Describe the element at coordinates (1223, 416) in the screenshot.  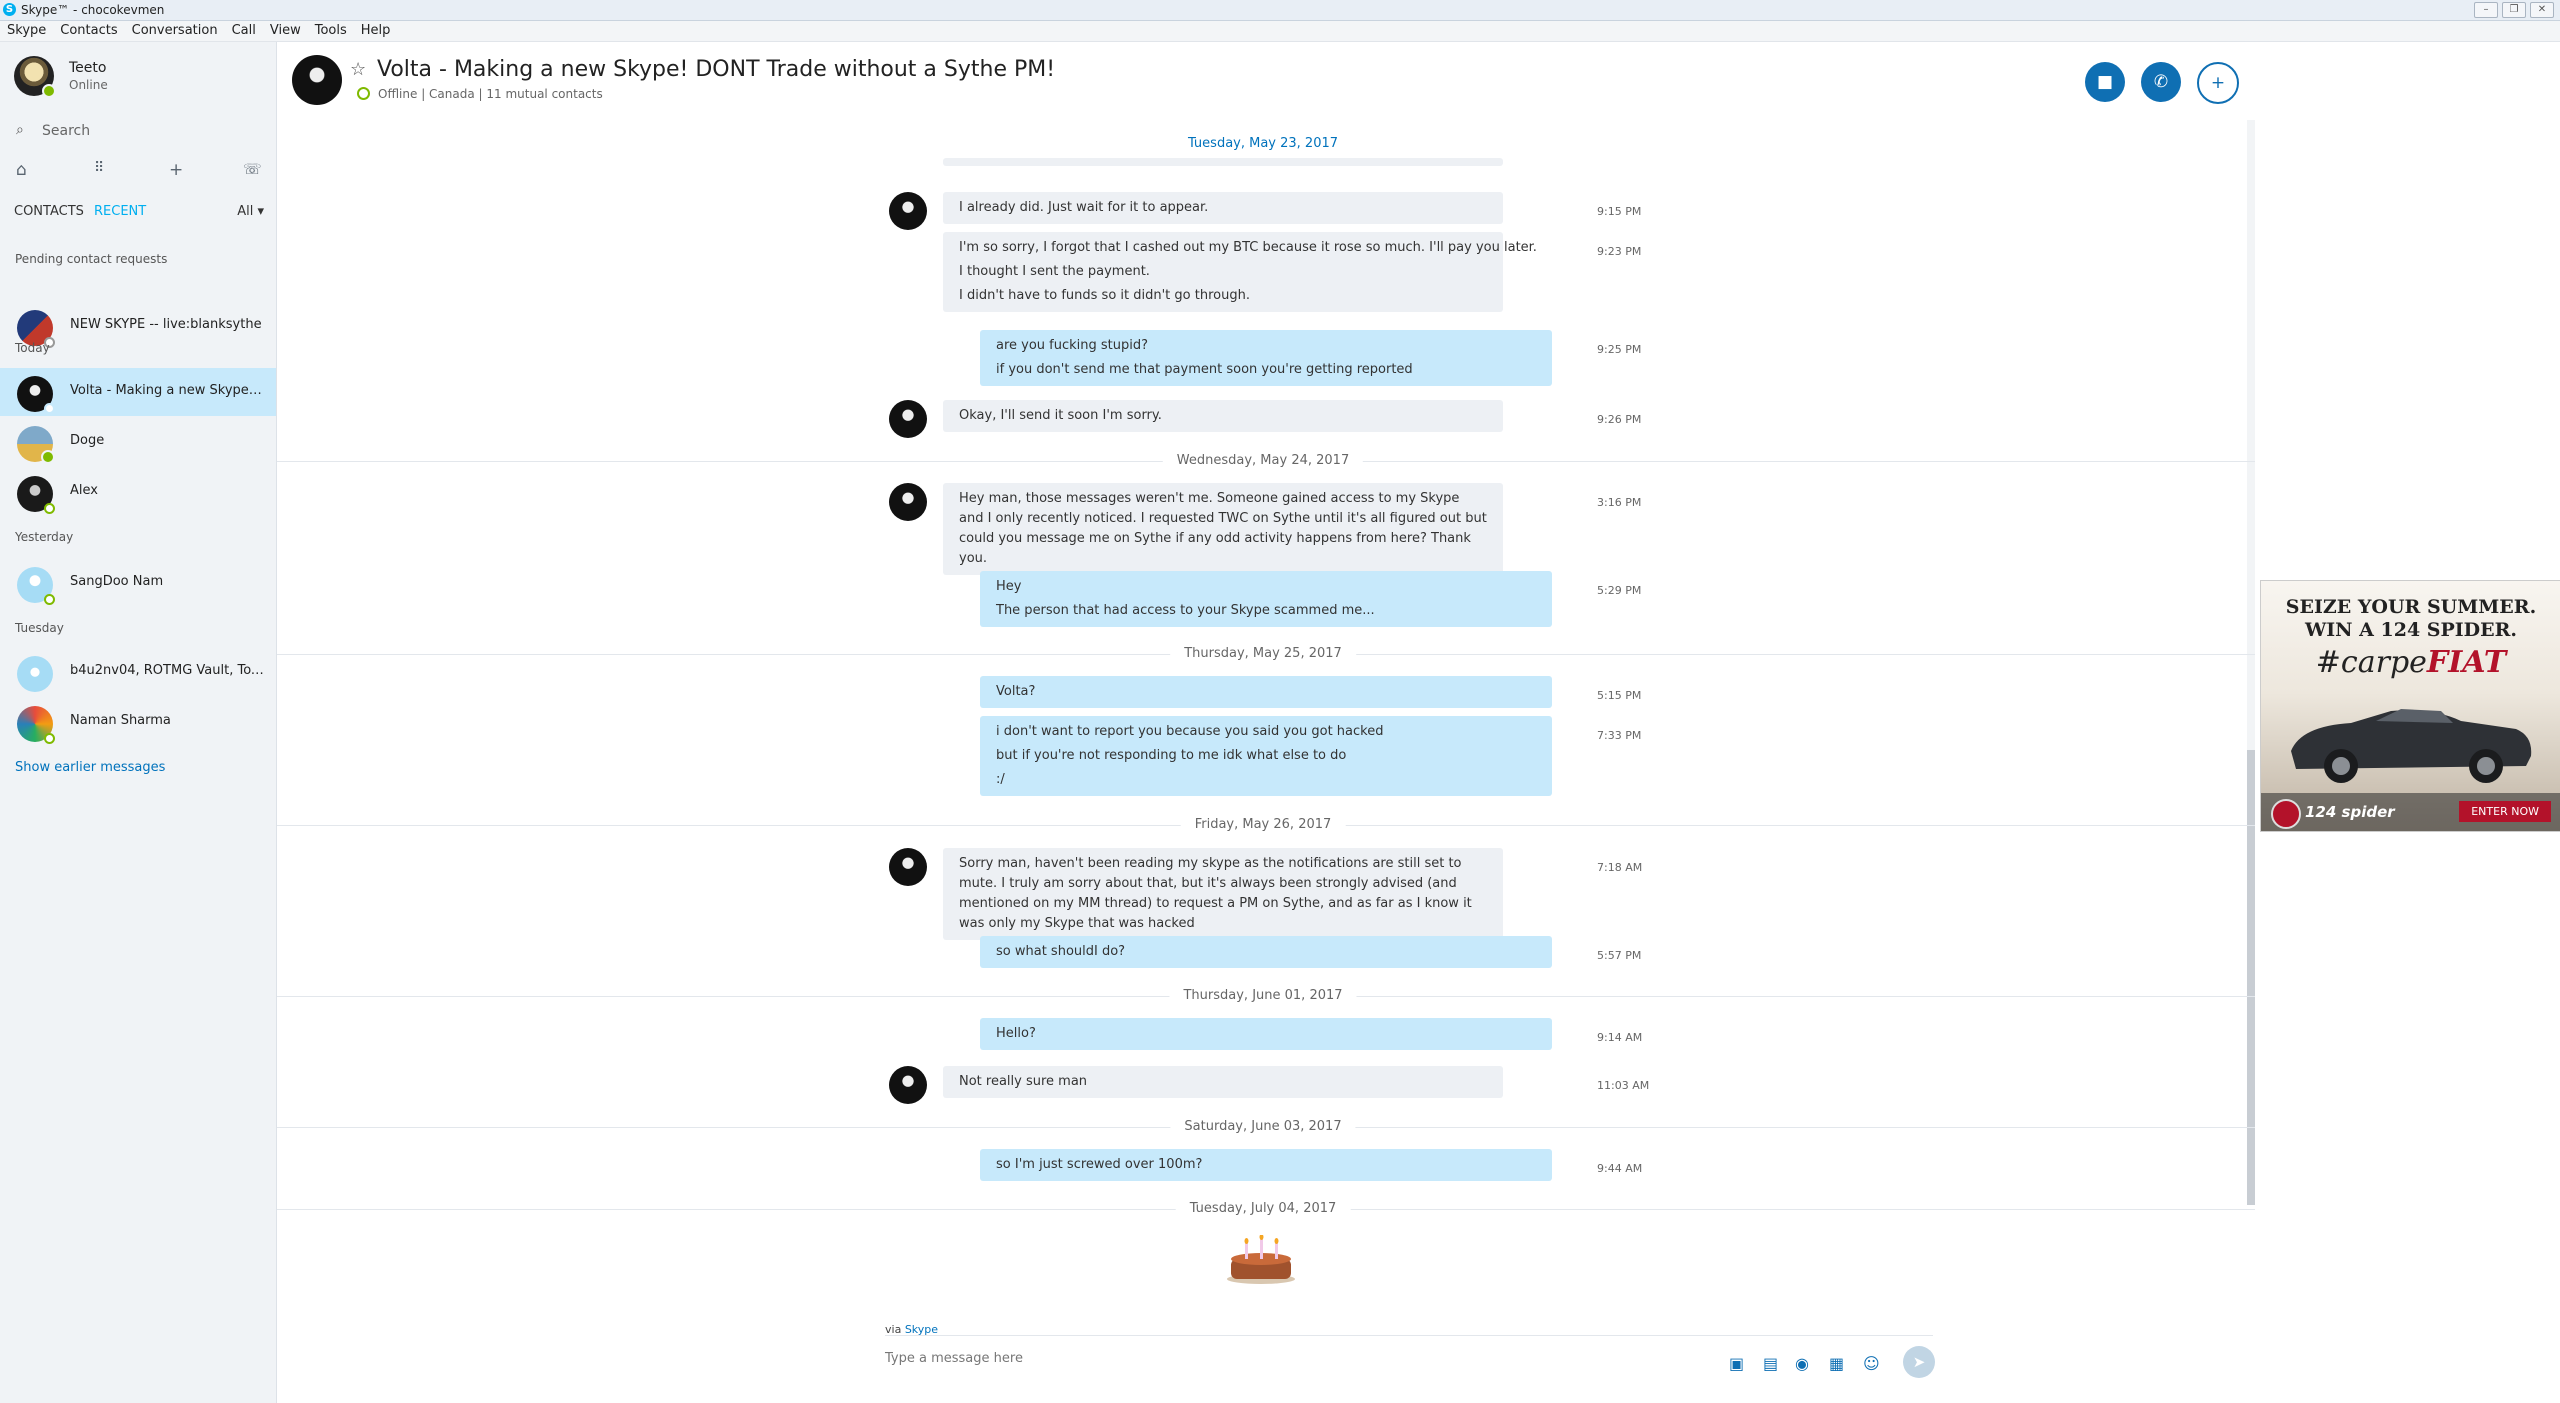
I see `message-incoming: Okay, I'll send it soon I'm sorry.` at that location.